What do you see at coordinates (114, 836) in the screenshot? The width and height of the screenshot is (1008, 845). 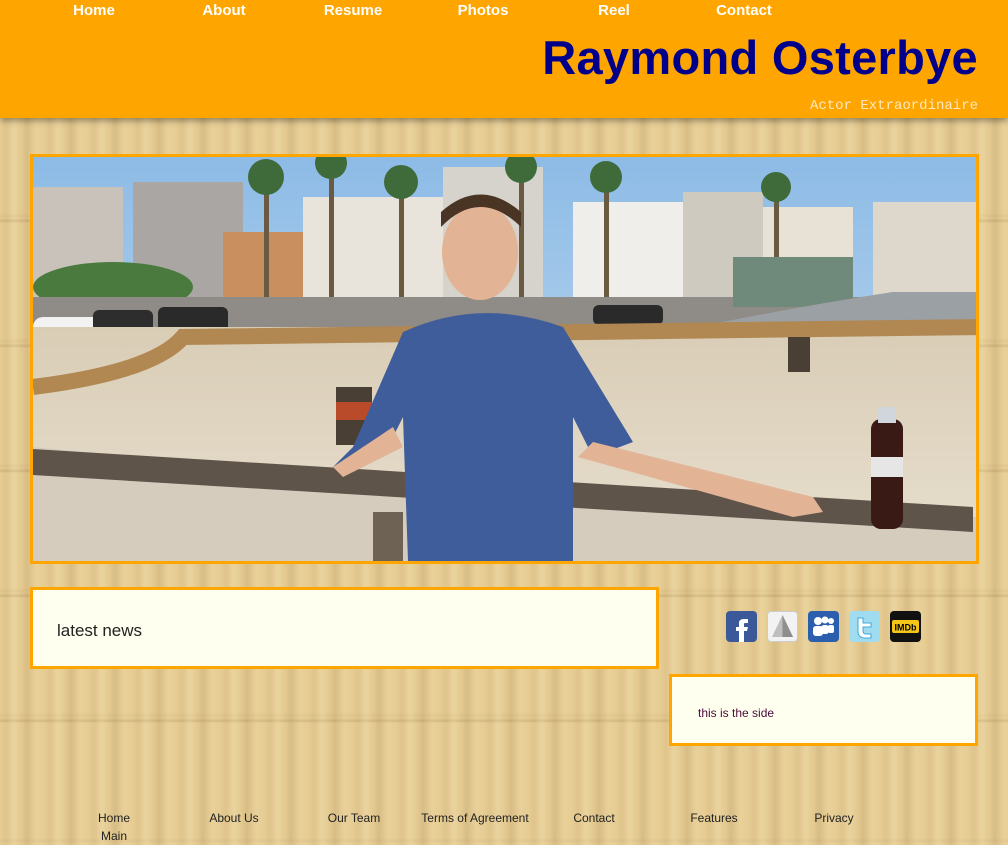 I see `footer-home-sub: Main` at bounding box center [114, 836].